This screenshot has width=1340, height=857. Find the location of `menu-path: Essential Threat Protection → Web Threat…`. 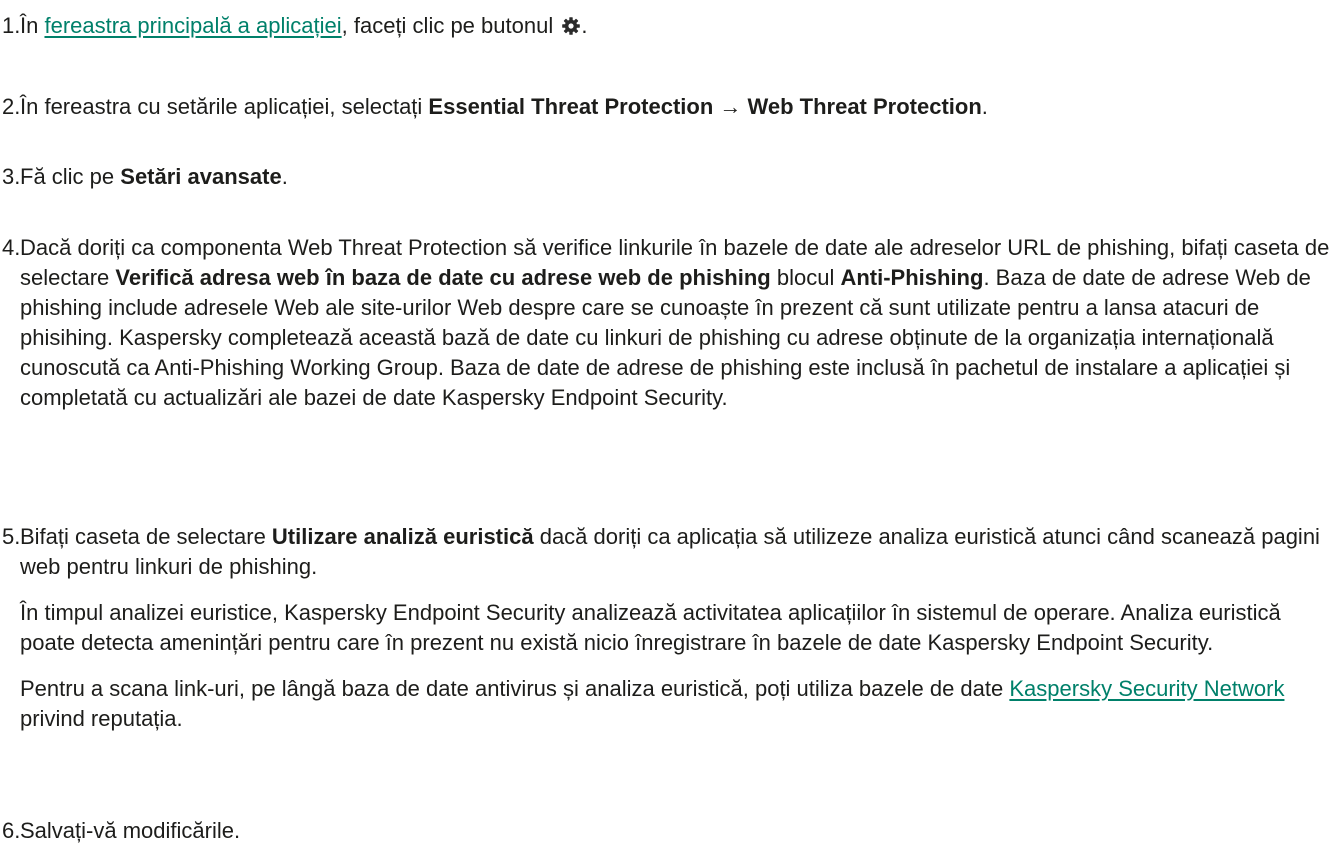

menu-path: Essential Threat Protection → Web Threat… is located at coordinates (705, 106).